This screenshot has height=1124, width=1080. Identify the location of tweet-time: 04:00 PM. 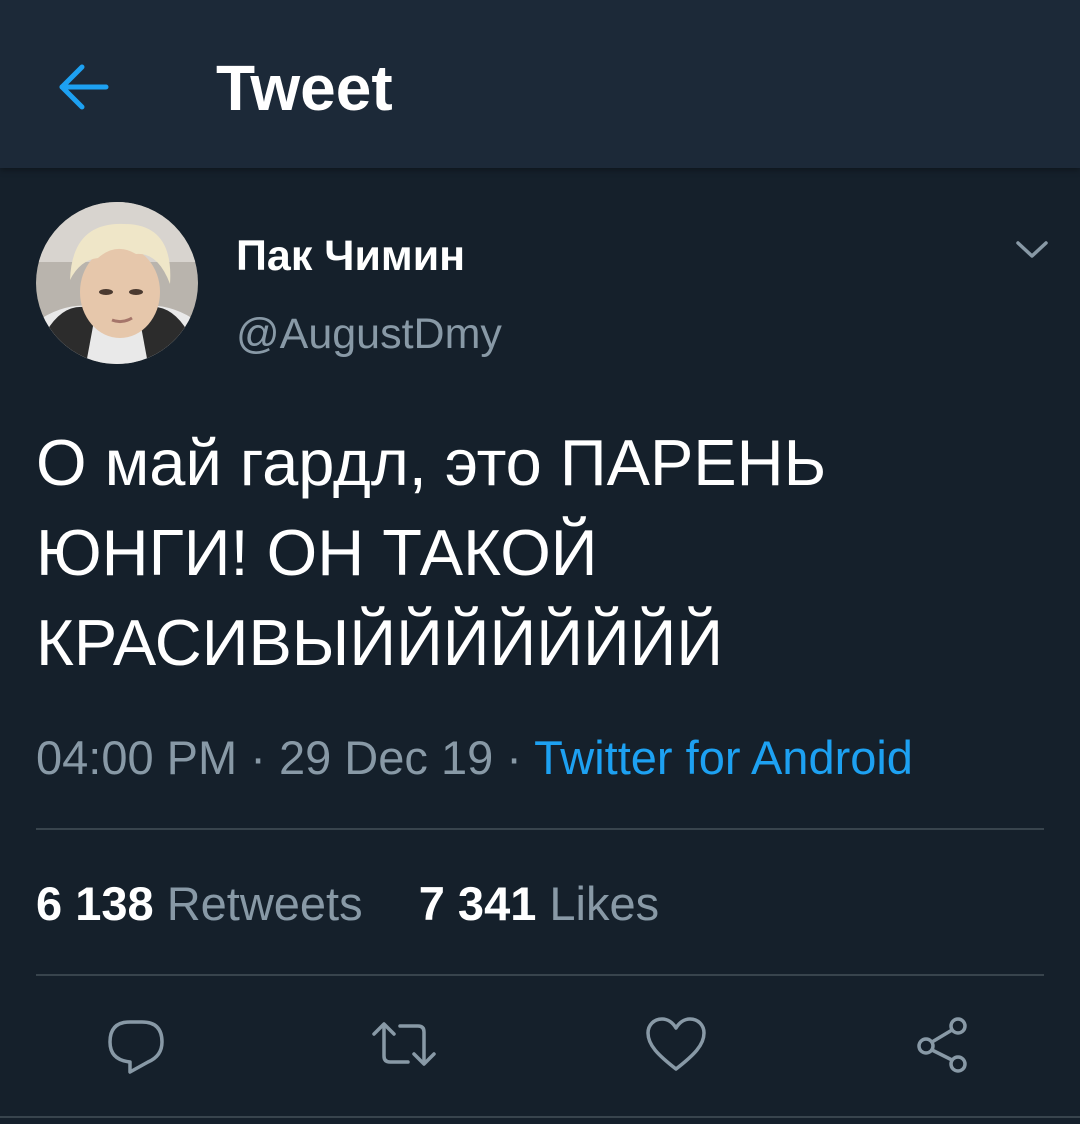
(137, 757).